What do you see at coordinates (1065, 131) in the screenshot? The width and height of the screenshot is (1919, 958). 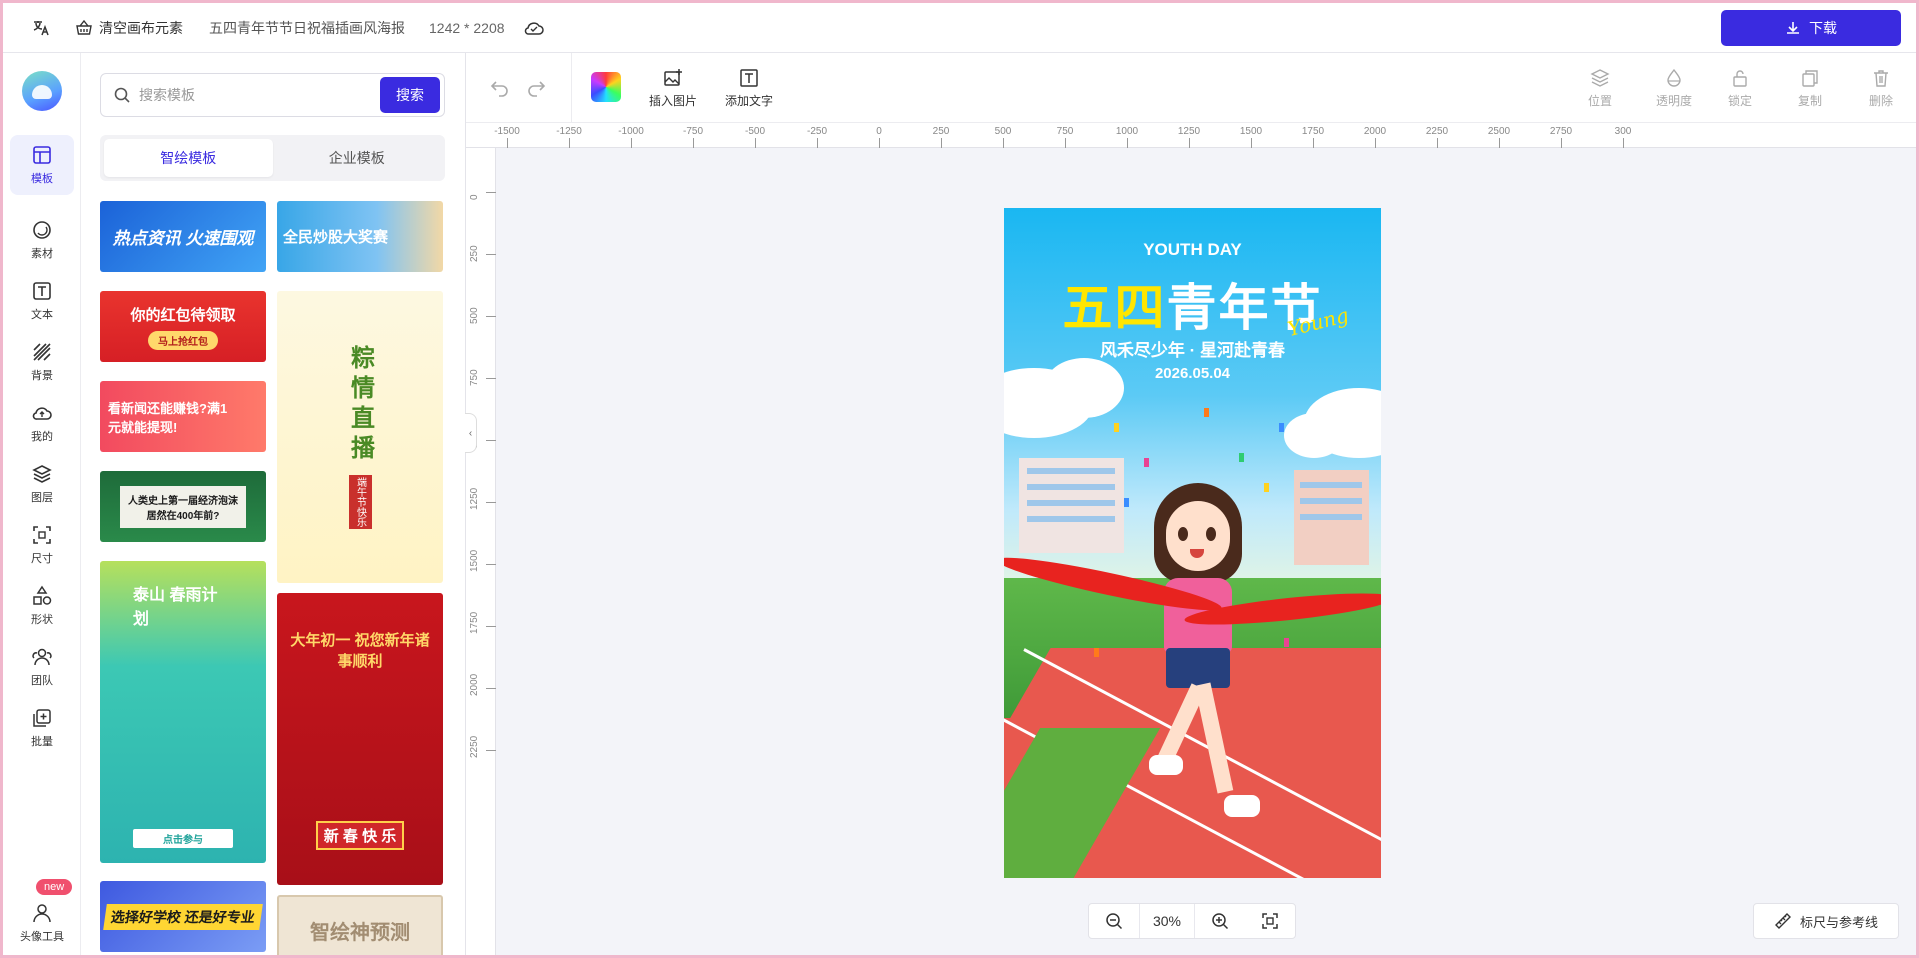 I see `ruler-h-label: 750` at bounding box center [1065, 131].